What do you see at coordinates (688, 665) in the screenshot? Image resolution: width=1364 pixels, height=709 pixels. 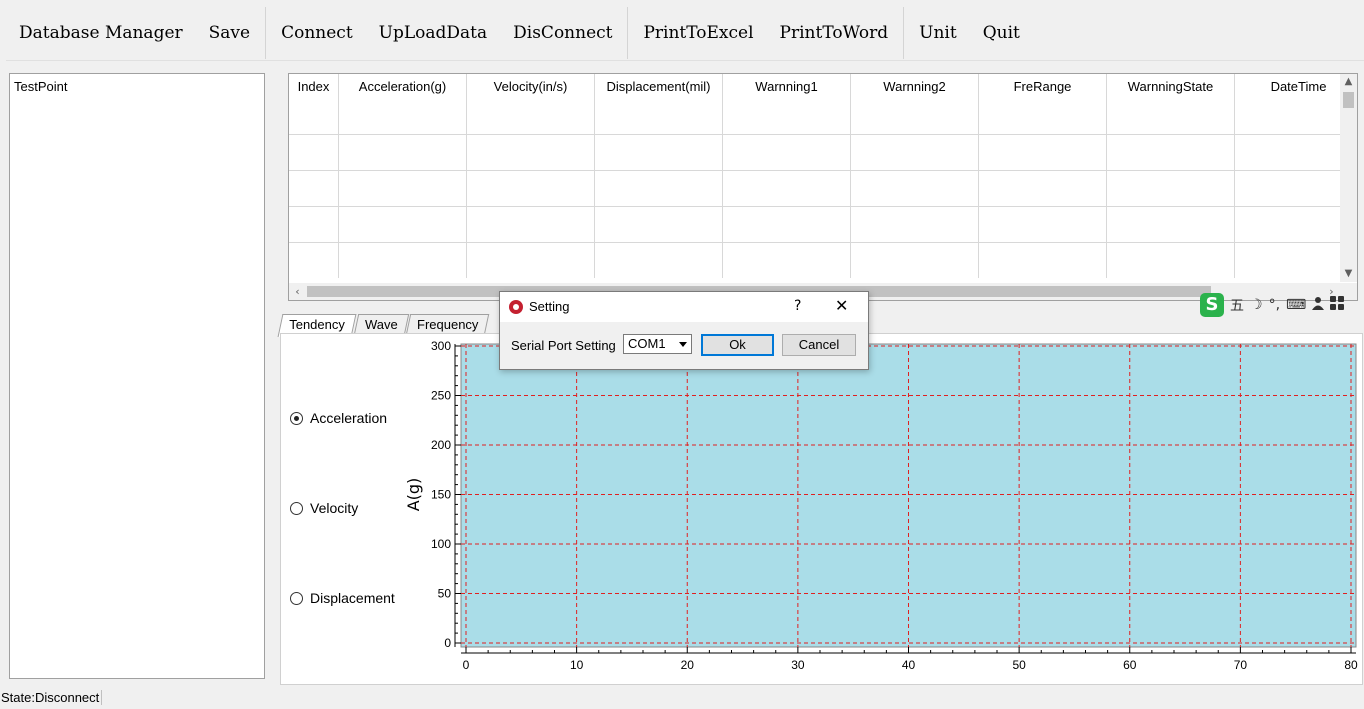 I see `x-tick-label: 20` at bounding box center [688, 665].